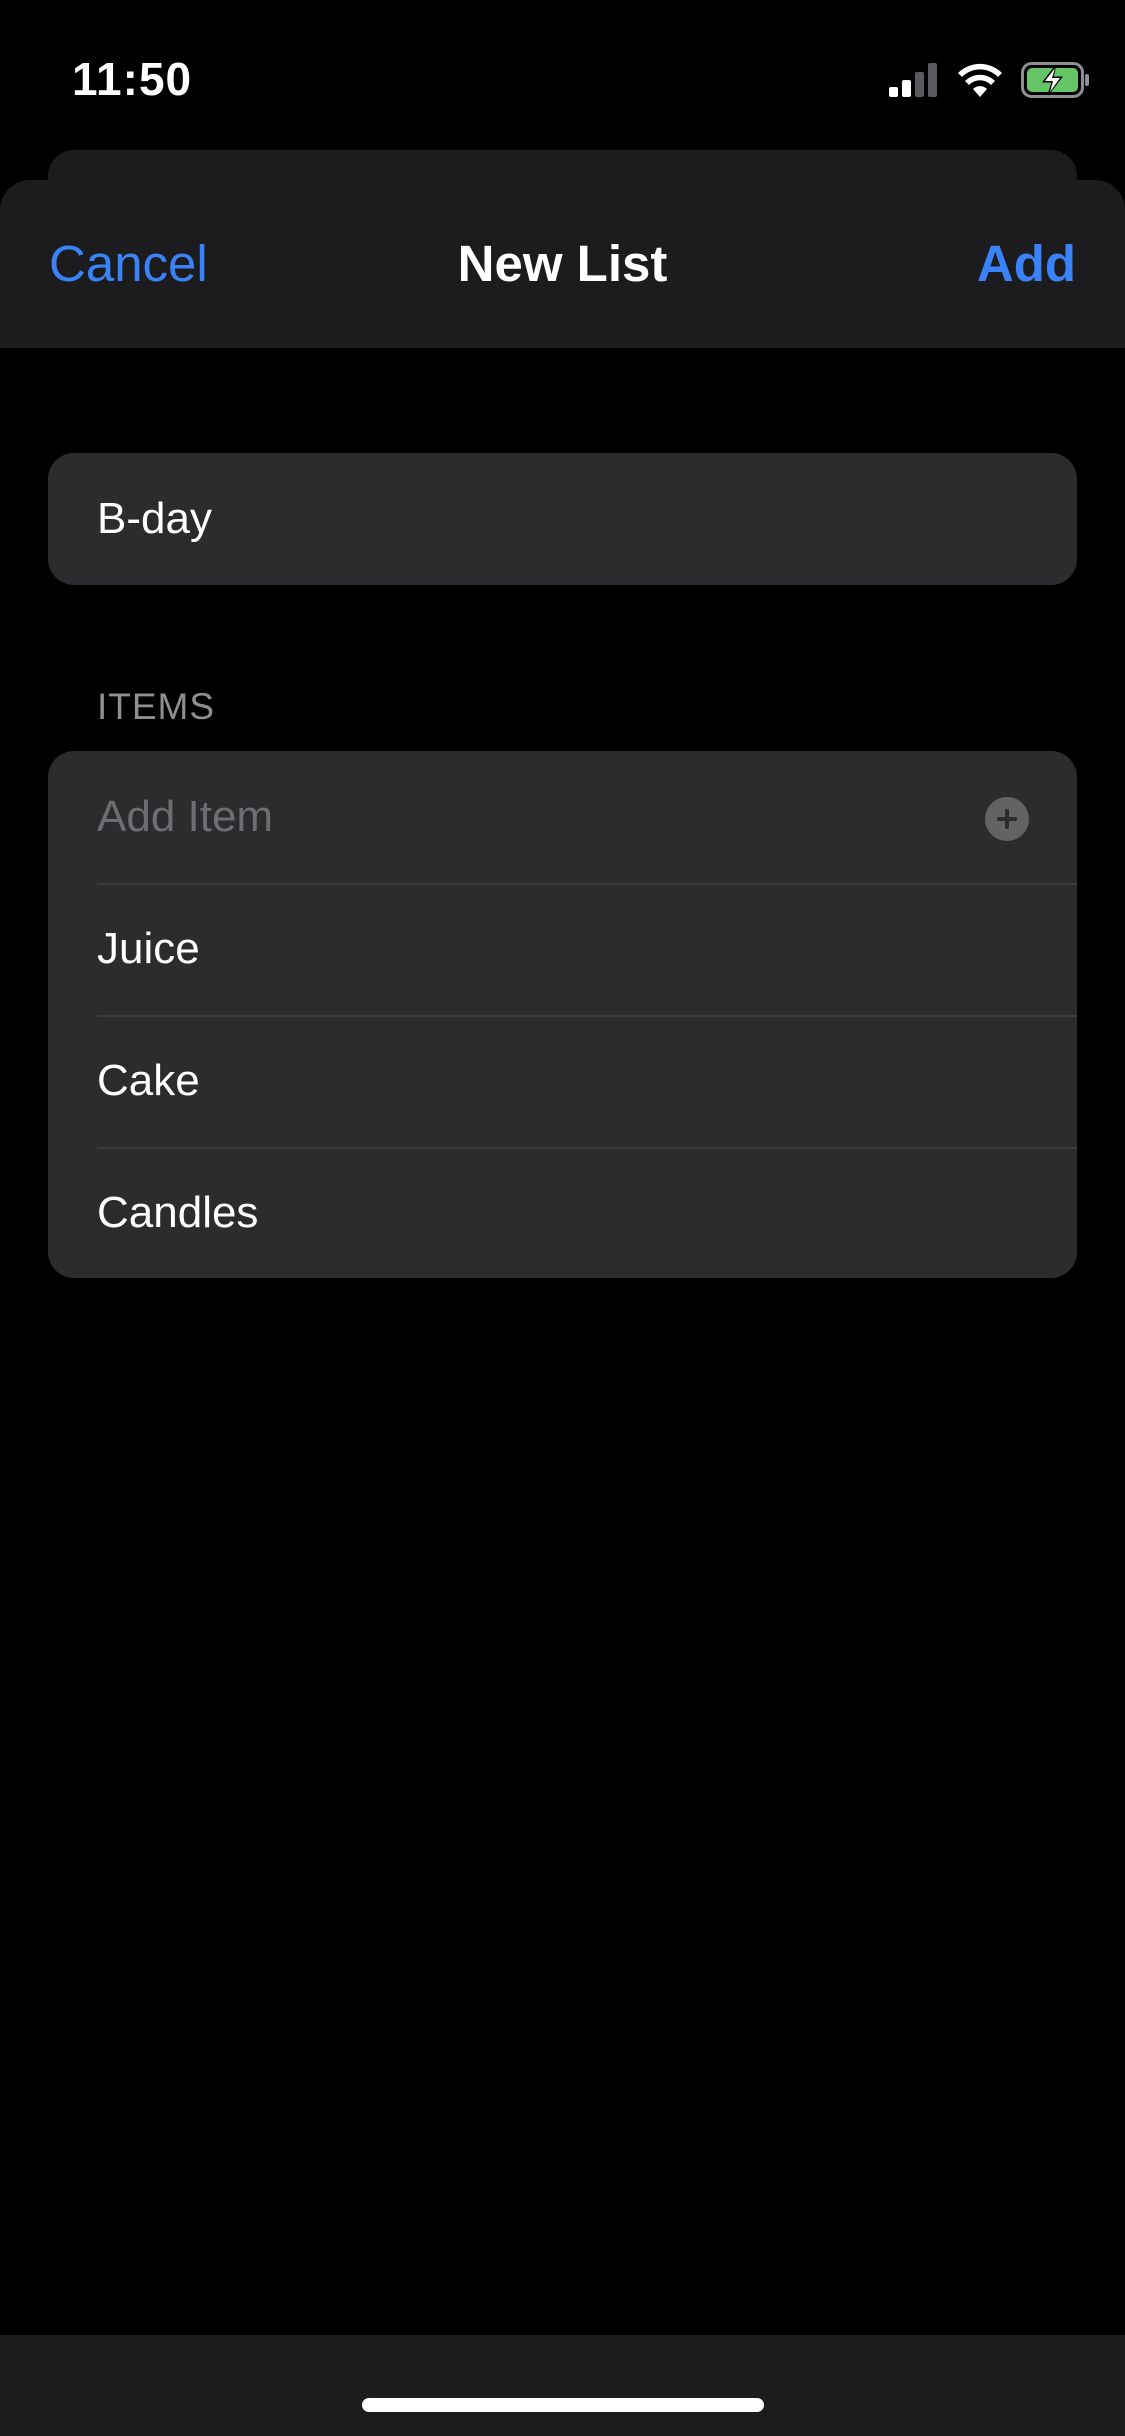 The image size is (1125, 2436). I want to click on list-item-label: Candles, so click(178, 1212).